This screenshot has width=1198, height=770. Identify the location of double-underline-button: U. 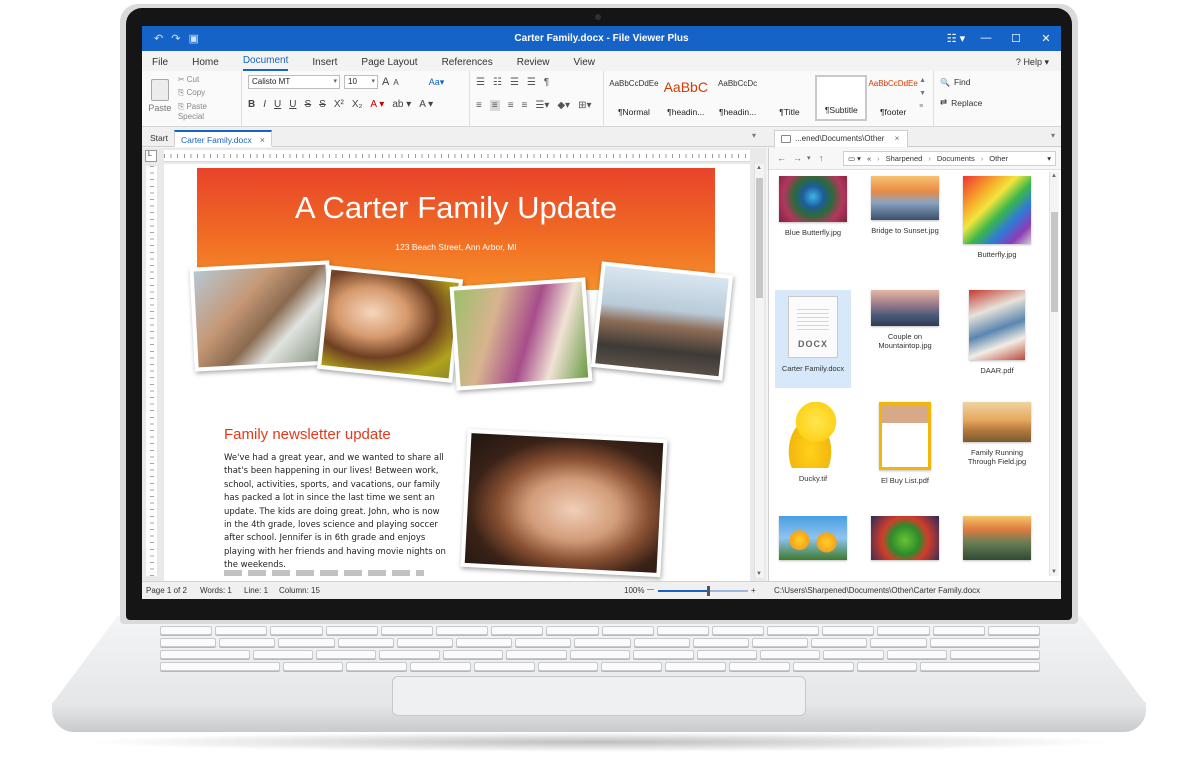
(292, 104).